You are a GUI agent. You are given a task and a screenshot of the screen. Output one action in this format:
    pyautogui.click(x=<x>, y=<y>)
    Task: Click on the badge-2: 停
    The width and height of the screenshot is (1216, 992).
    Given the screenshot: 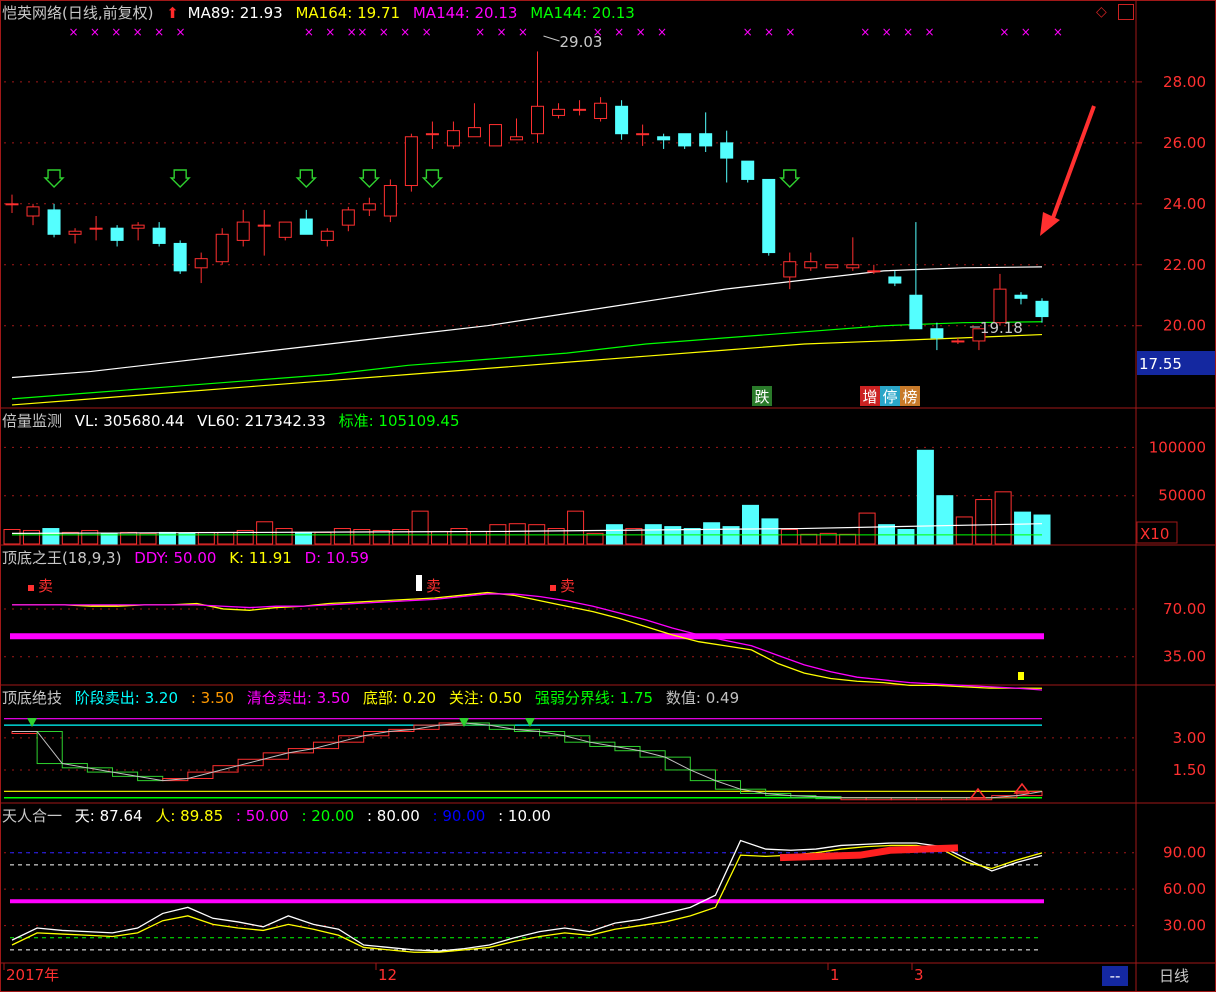 What is the action you would take?
    pyautogui.click(x=889, y=397)
    